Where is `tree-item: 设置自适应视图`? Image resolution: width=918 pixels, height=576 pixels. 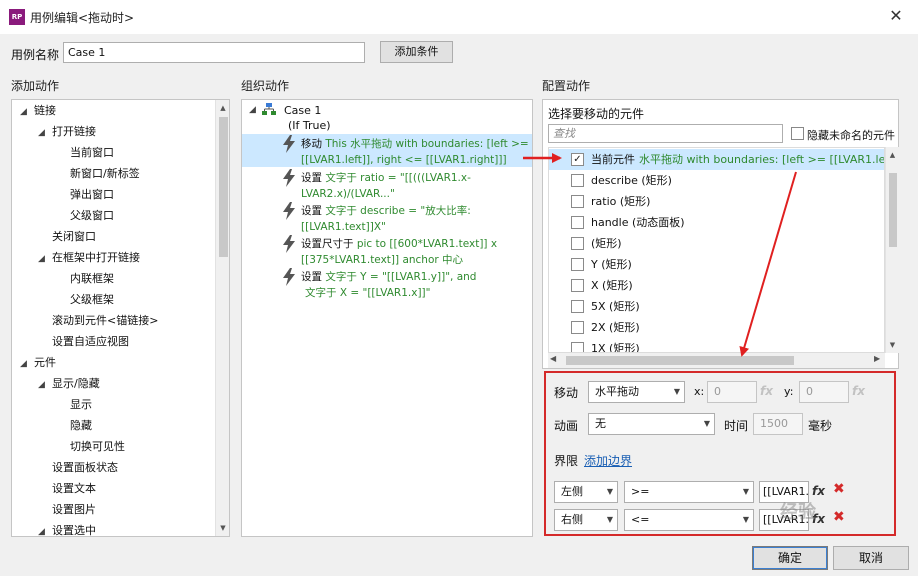 tree-item: 设置自适应视图 is located at coordinates (83, 341).